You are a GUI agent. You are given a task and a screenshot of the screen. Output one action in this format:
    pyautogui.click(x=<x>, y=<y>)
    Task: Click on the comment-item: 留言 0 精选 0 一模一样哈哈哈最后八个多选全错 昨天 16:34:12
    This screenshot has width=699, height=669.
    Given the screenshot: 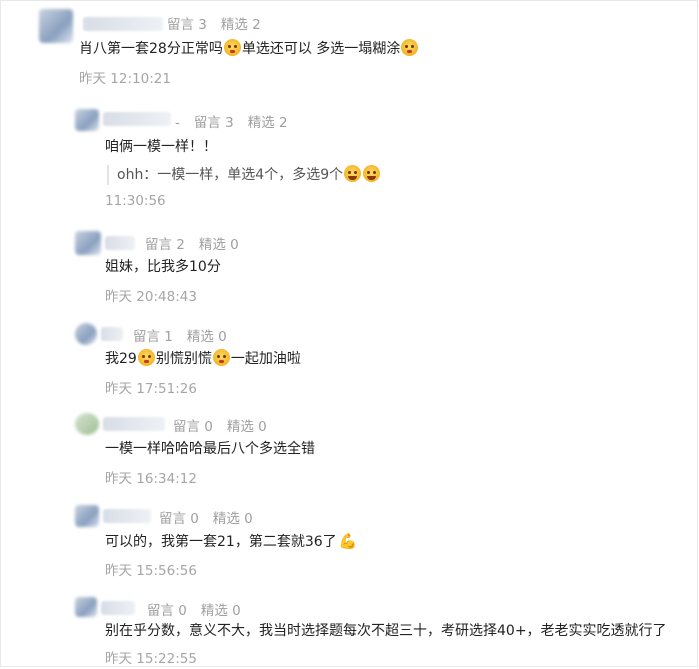 What is the action you would take?
    pyautogui.click(x=375, y=453)
    